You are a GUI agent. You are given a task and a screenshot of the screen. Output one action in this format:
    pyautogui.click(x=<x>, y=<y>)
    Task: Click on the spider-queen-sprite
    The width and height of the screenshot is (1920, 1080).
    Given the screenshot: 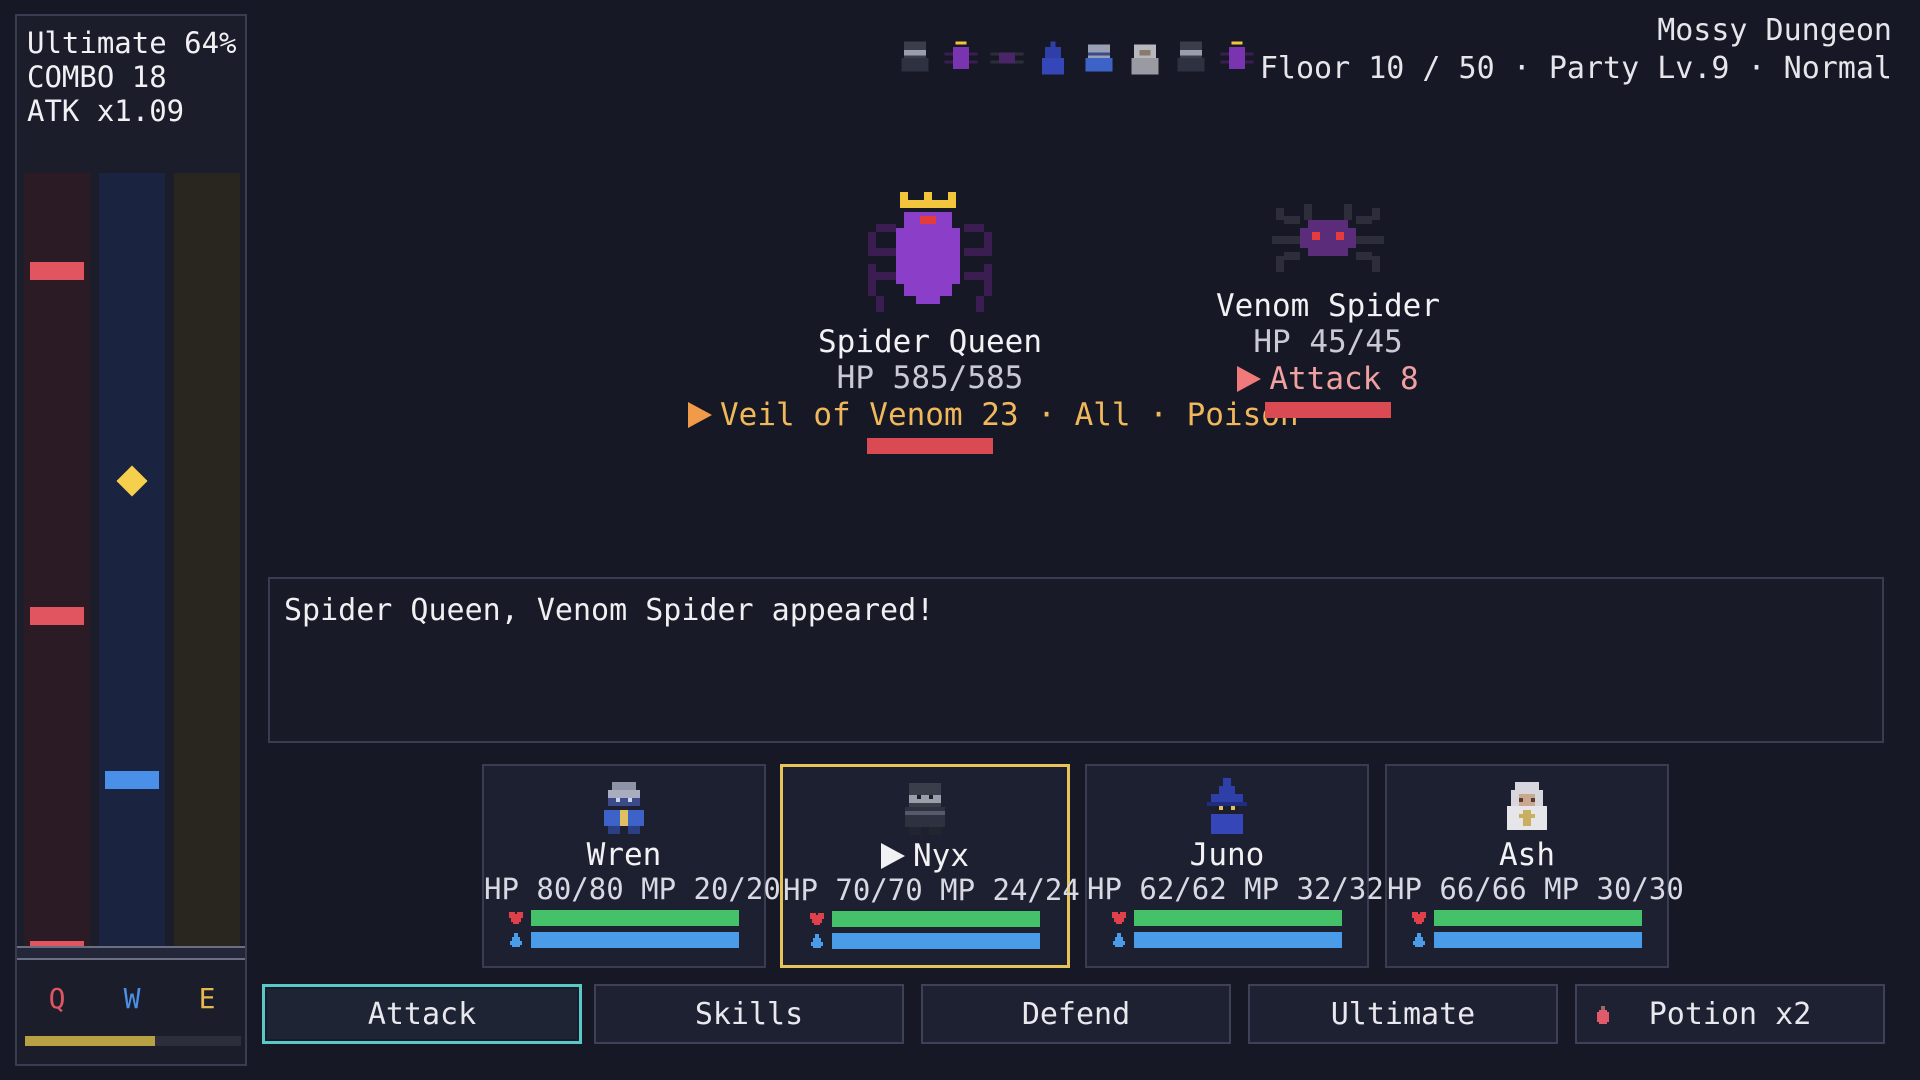 What is the action you would take?
    pyautogui.click(x=930, y=252)
    